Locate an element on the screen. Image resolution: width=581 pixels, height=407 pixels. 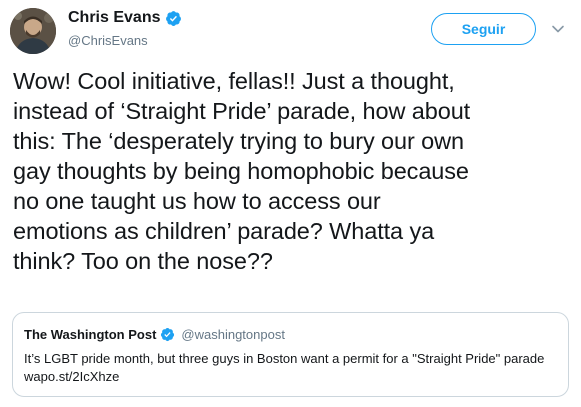
author-avatar is located at coordinates (33, 31).